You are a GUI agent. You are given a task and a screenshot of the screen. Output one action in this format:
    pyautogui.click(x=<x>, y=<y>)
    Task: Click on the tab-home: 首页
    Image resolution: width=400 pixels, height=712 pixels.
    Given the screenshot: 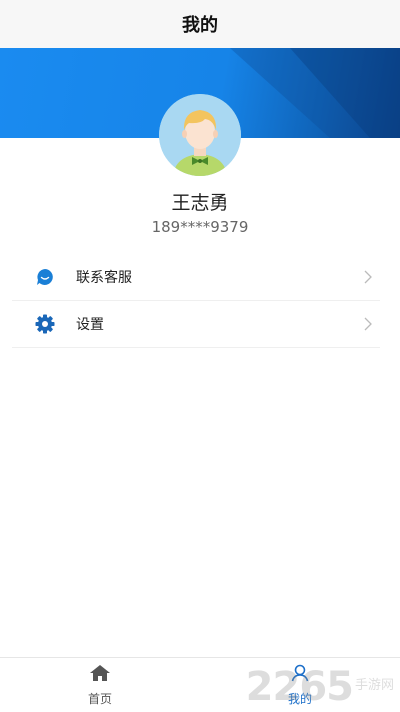 What is the action you would take?
    pyautogui.click(x=100, y=685)
    